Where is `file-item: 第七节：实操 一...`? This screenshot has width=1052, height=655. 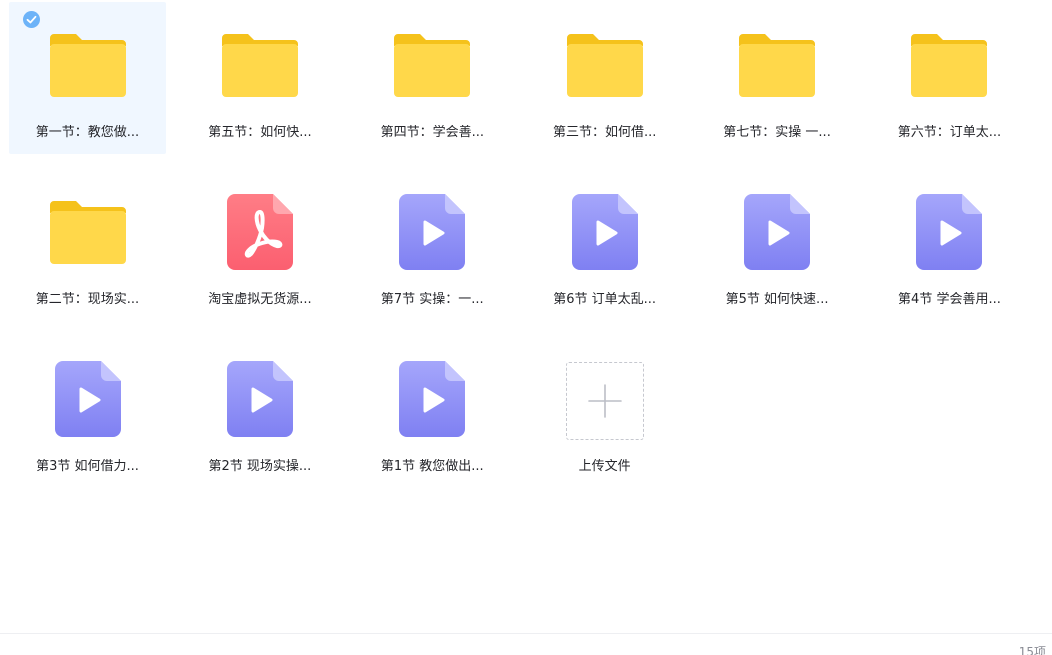 file-item: 第七节：实操 一... is located at coordinates (777, 78).